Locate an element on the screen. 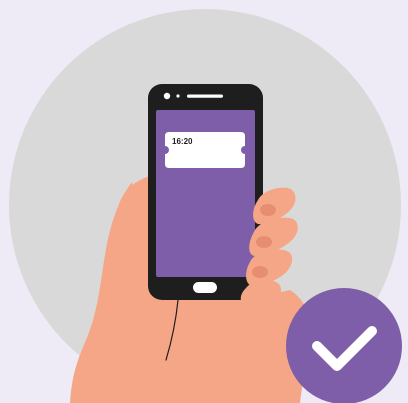 The image size is (408, 403). check-badge is located at coordinates (344, 345).